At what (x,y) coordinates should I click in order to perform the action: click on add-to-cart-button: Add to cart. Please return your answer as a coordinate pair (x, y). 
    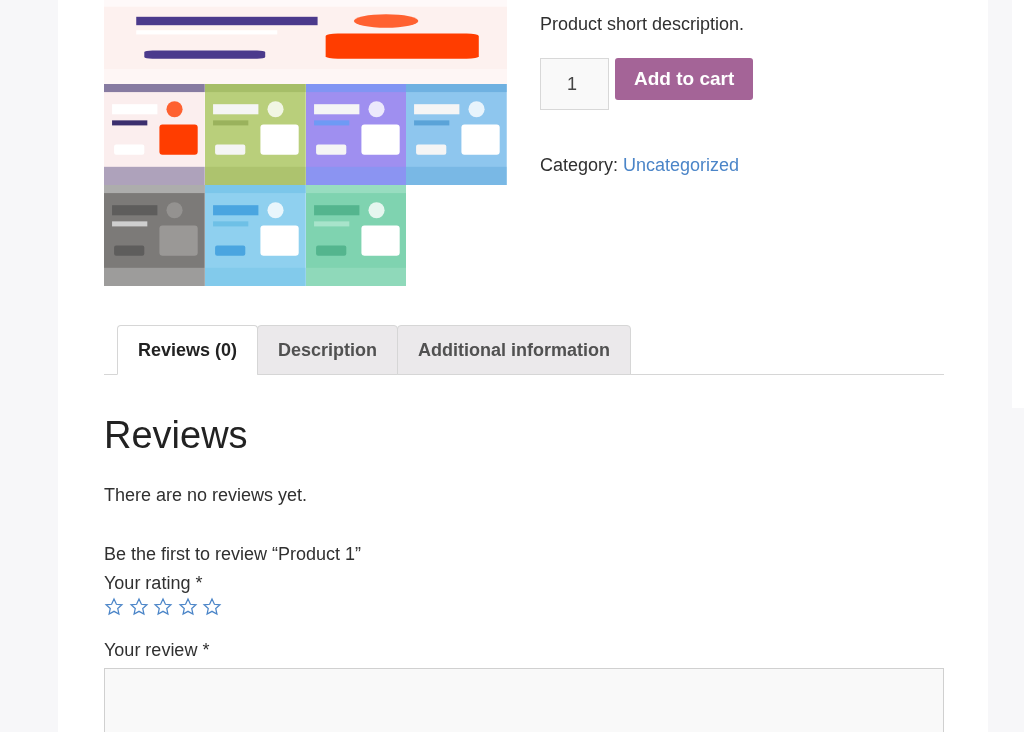
    Looking at the image, I should click on (684, 79).